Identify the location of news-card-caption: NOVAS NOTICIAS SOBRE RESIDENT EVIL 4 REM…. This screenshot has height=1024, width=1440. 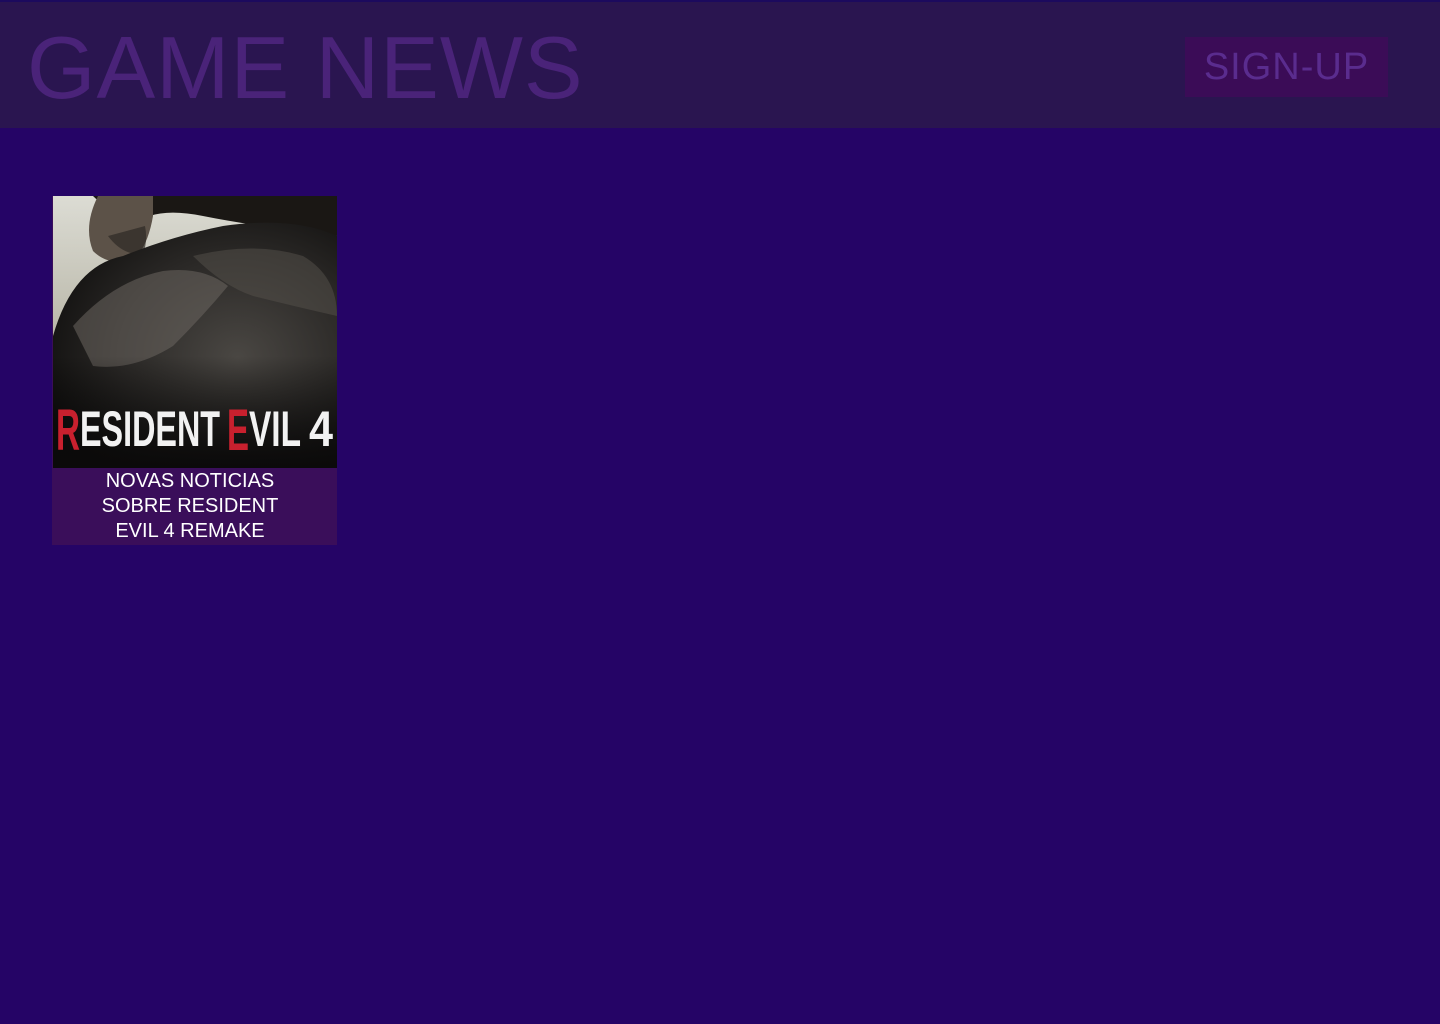
(190, 506).